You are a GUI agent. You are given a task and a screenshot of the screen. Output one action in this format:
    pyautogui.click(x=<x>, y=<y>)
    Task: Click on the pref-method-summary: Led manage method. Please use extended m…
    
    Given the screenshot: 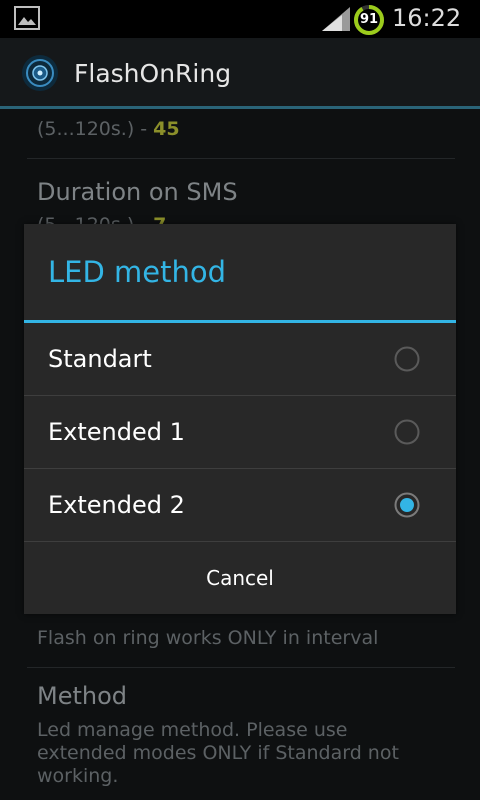 What is the action you would take?
    pyautogui.click(x=218, y=753)
    